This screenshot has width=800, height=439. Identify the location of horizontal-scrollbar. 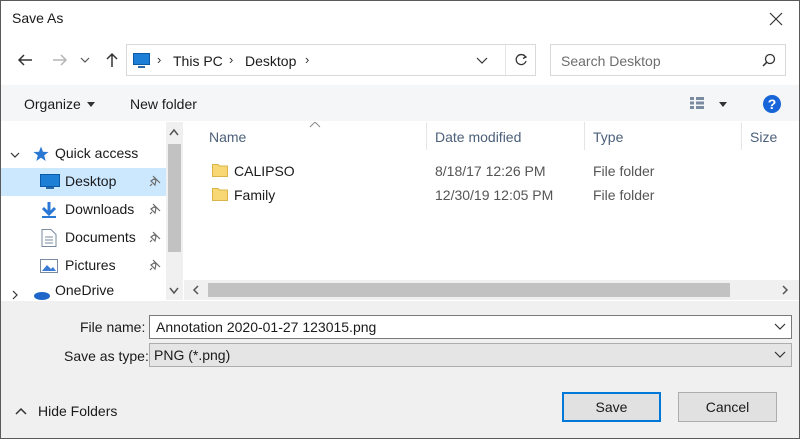
(491, 290).